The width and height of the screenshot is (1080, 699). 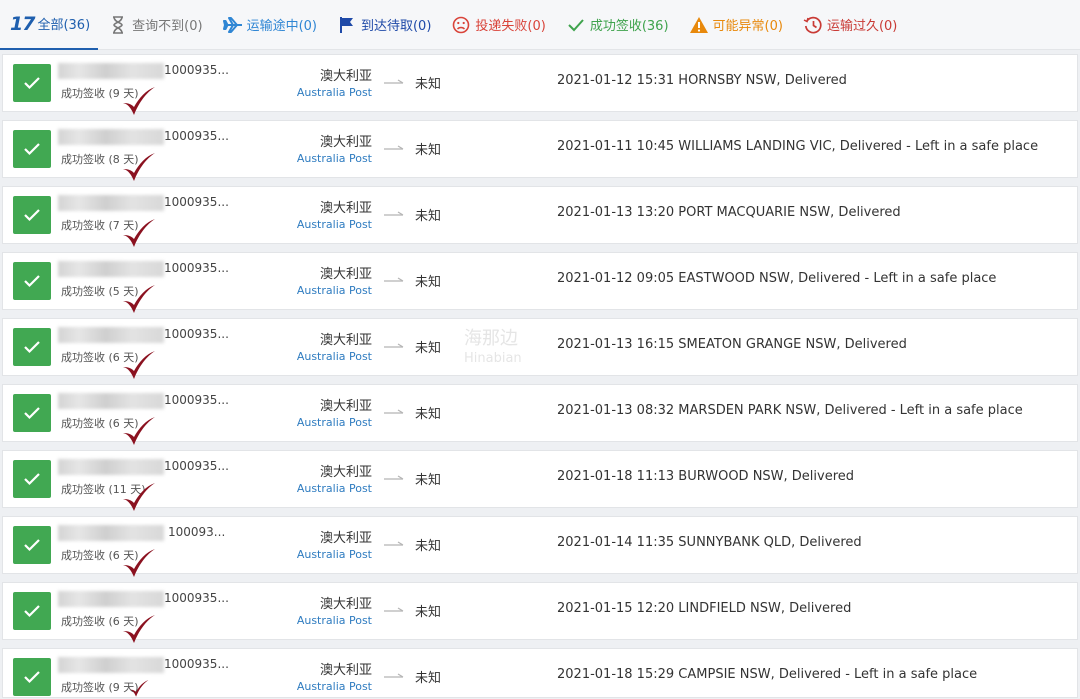 What do you see at coordinates (616, 410) in the screenshot?
I see `event-datetime: 2021-01-13 08:32` at bounding box center [616, 410].